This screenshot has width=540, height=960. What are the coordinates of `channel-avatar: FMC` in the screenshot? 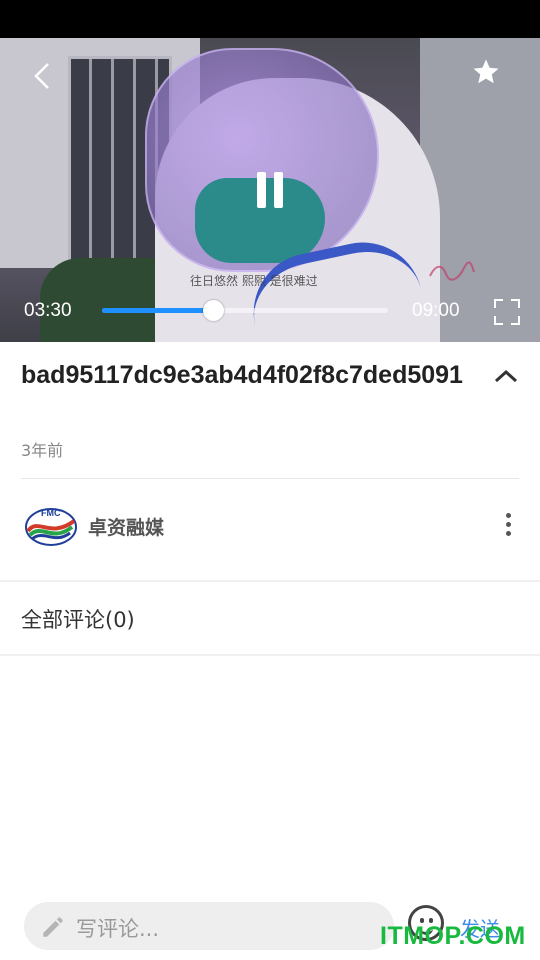 It's located at (51, 525).